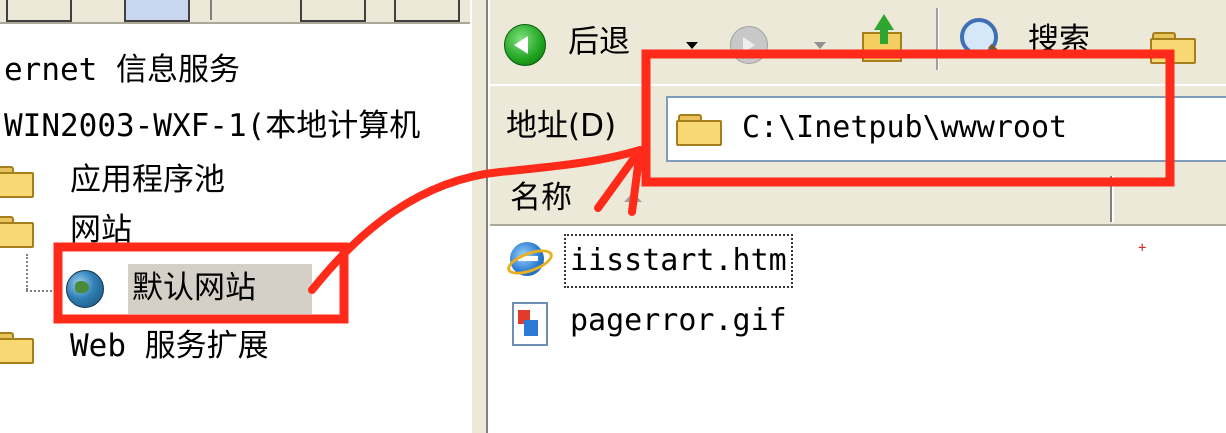 The image size is (1226, 433). What do you see at coordinates (157, 11) in the screenshot?
I see `toolbar-button-pressed` at bounding box center [157, 11].